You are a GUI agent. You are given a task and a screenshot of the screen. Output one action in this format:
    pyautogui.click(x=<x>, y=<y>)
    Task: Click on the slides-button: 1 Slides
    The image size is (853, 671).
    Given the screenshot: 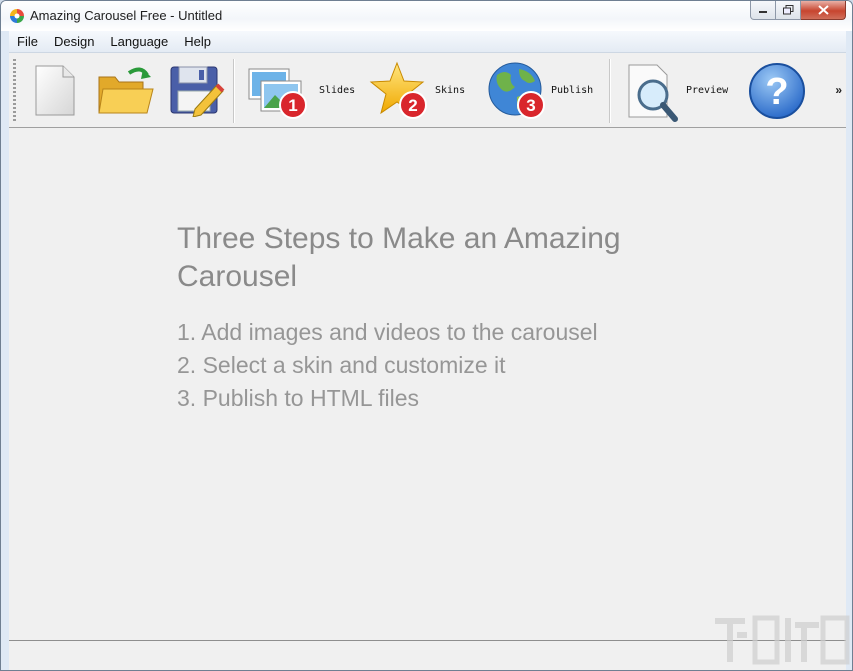 What is the action you would take?
    pyautogui.click(x=299, y=90)
    